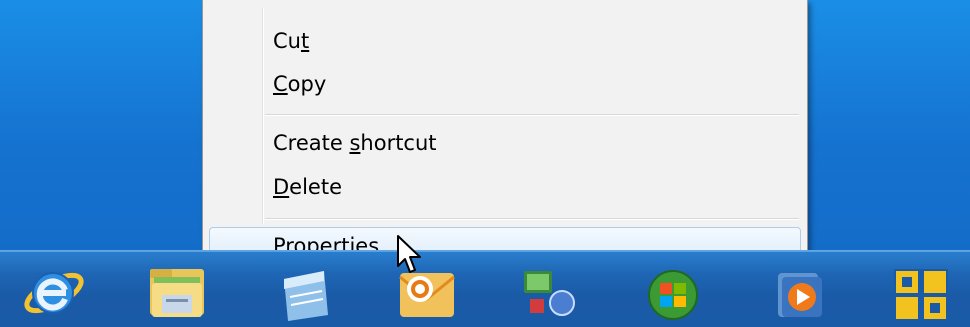  I want to click on media-player-icon, so click(799, 292).